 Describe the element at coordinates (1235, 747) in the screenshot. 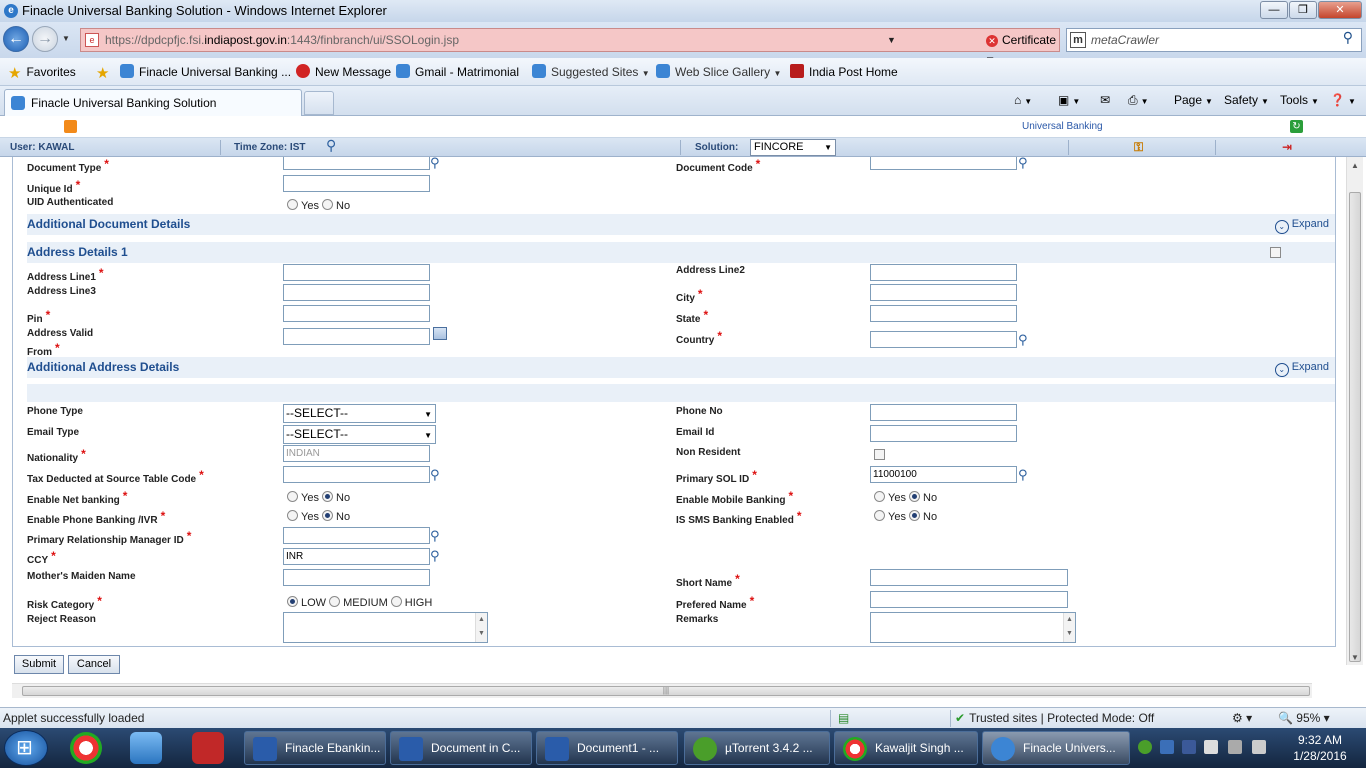

I see `network-icon` at that location.